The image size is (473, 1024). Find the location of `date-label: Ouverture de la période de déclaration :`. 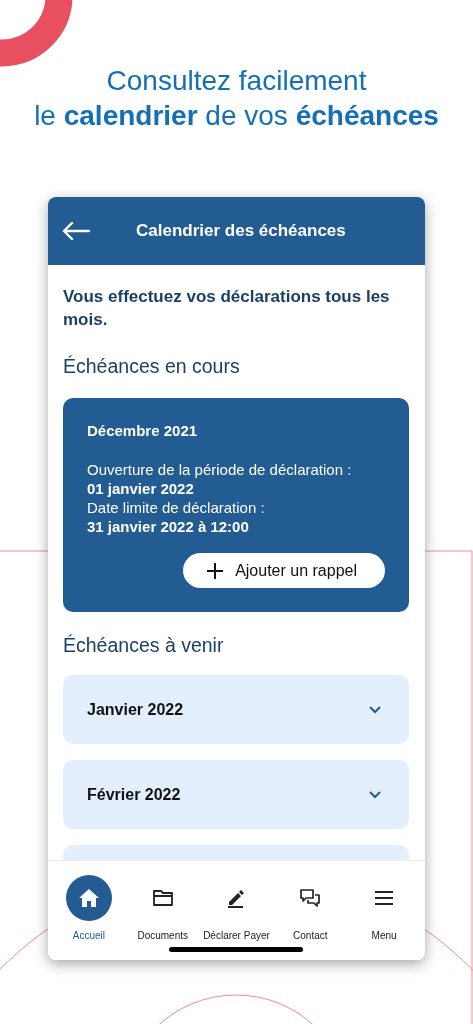

date-label: Ouverture de la période de déclaration : is located at coordinates (220, 469).